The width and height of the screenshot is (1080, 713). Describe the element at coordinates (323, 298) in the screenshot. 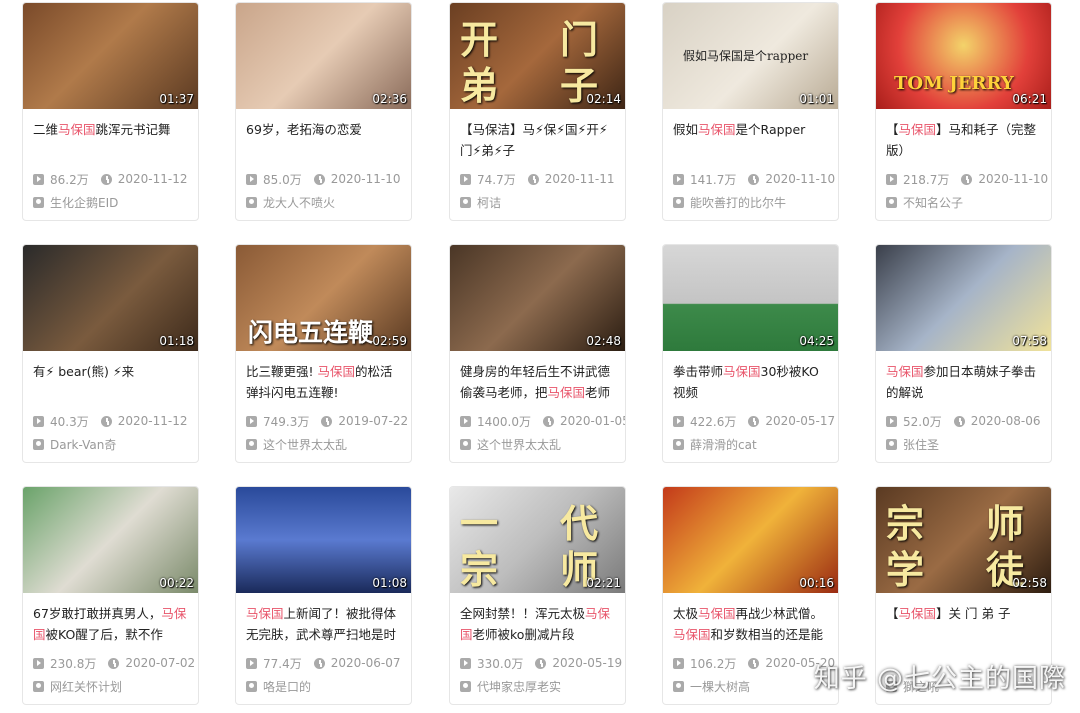

I see `video-thumbnail: 闪电五连鞭 02:59` at that location.